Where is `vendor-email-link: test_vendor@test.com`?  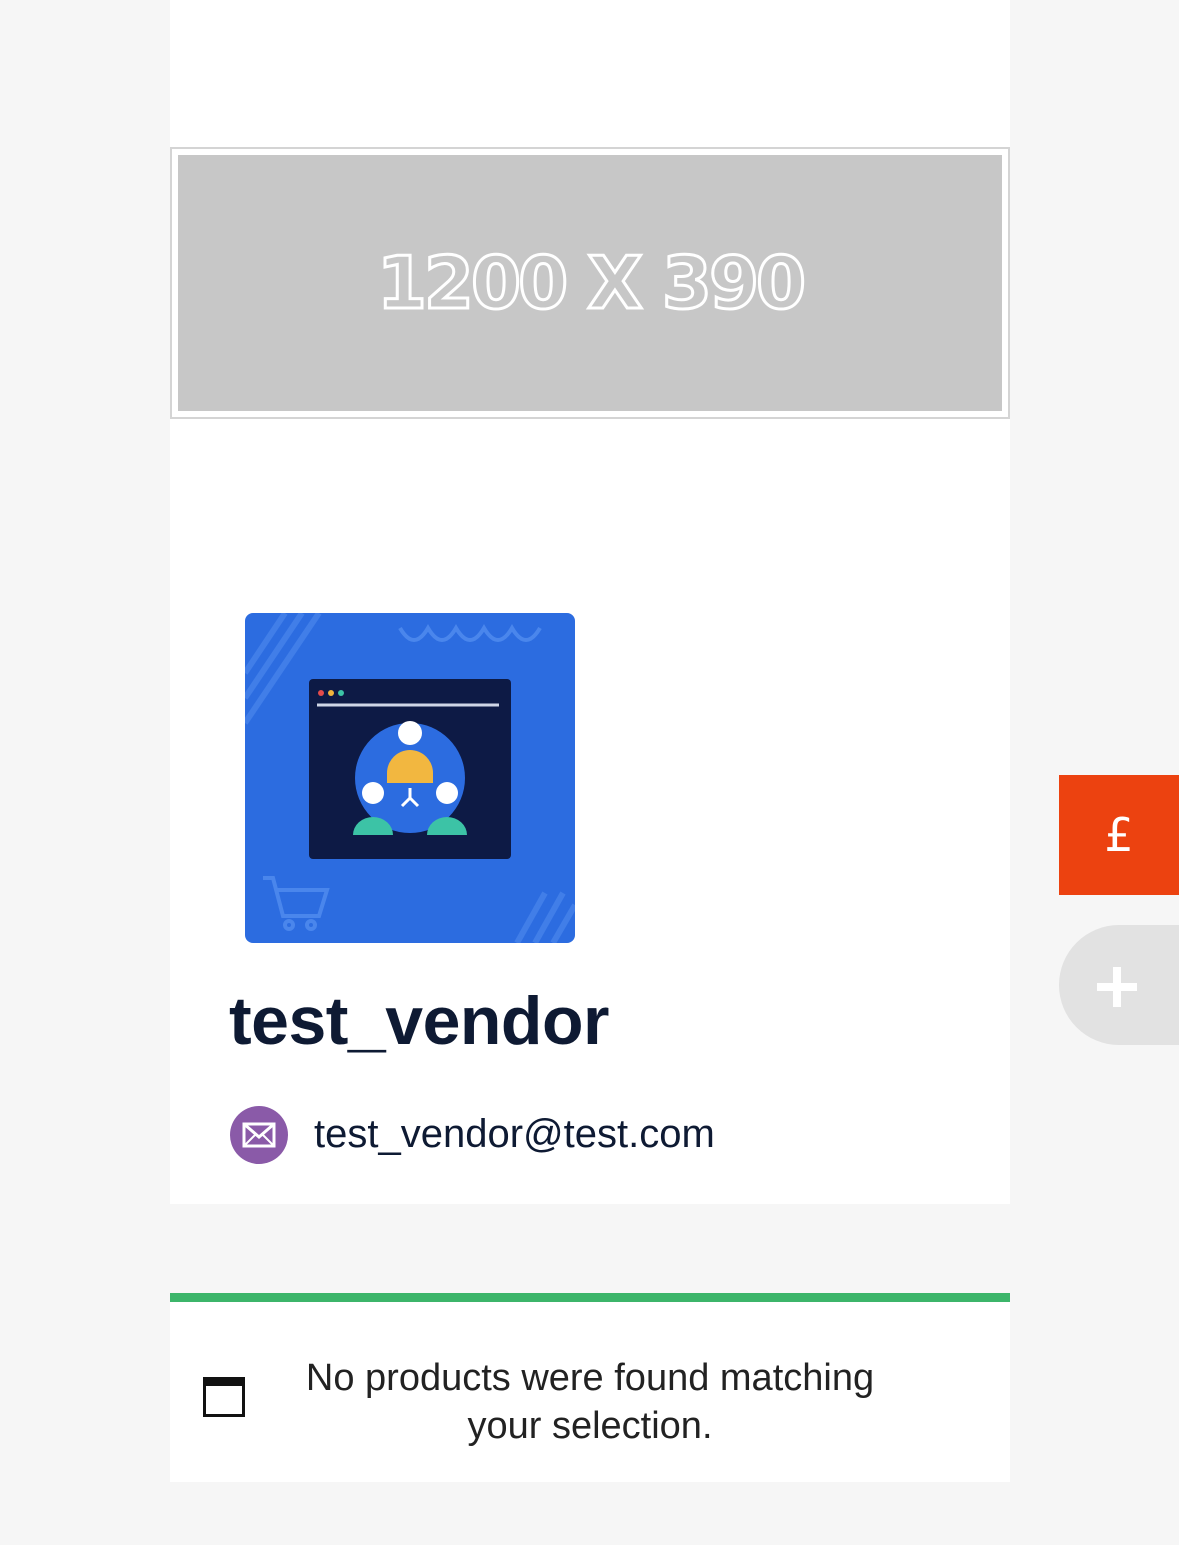
vendor-email-link: test_vendor@test.com is located at coordinates (514, 1134).